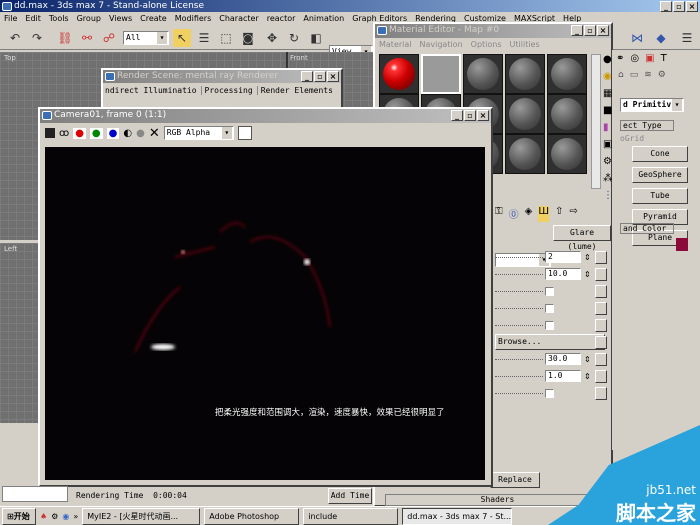 The height and width of the screenshot is (525, 700). What do you see at coordinates (140, 133) in the screenshot?
I see `alpha-channel-icon: ●` at bounding box center [140, 133].